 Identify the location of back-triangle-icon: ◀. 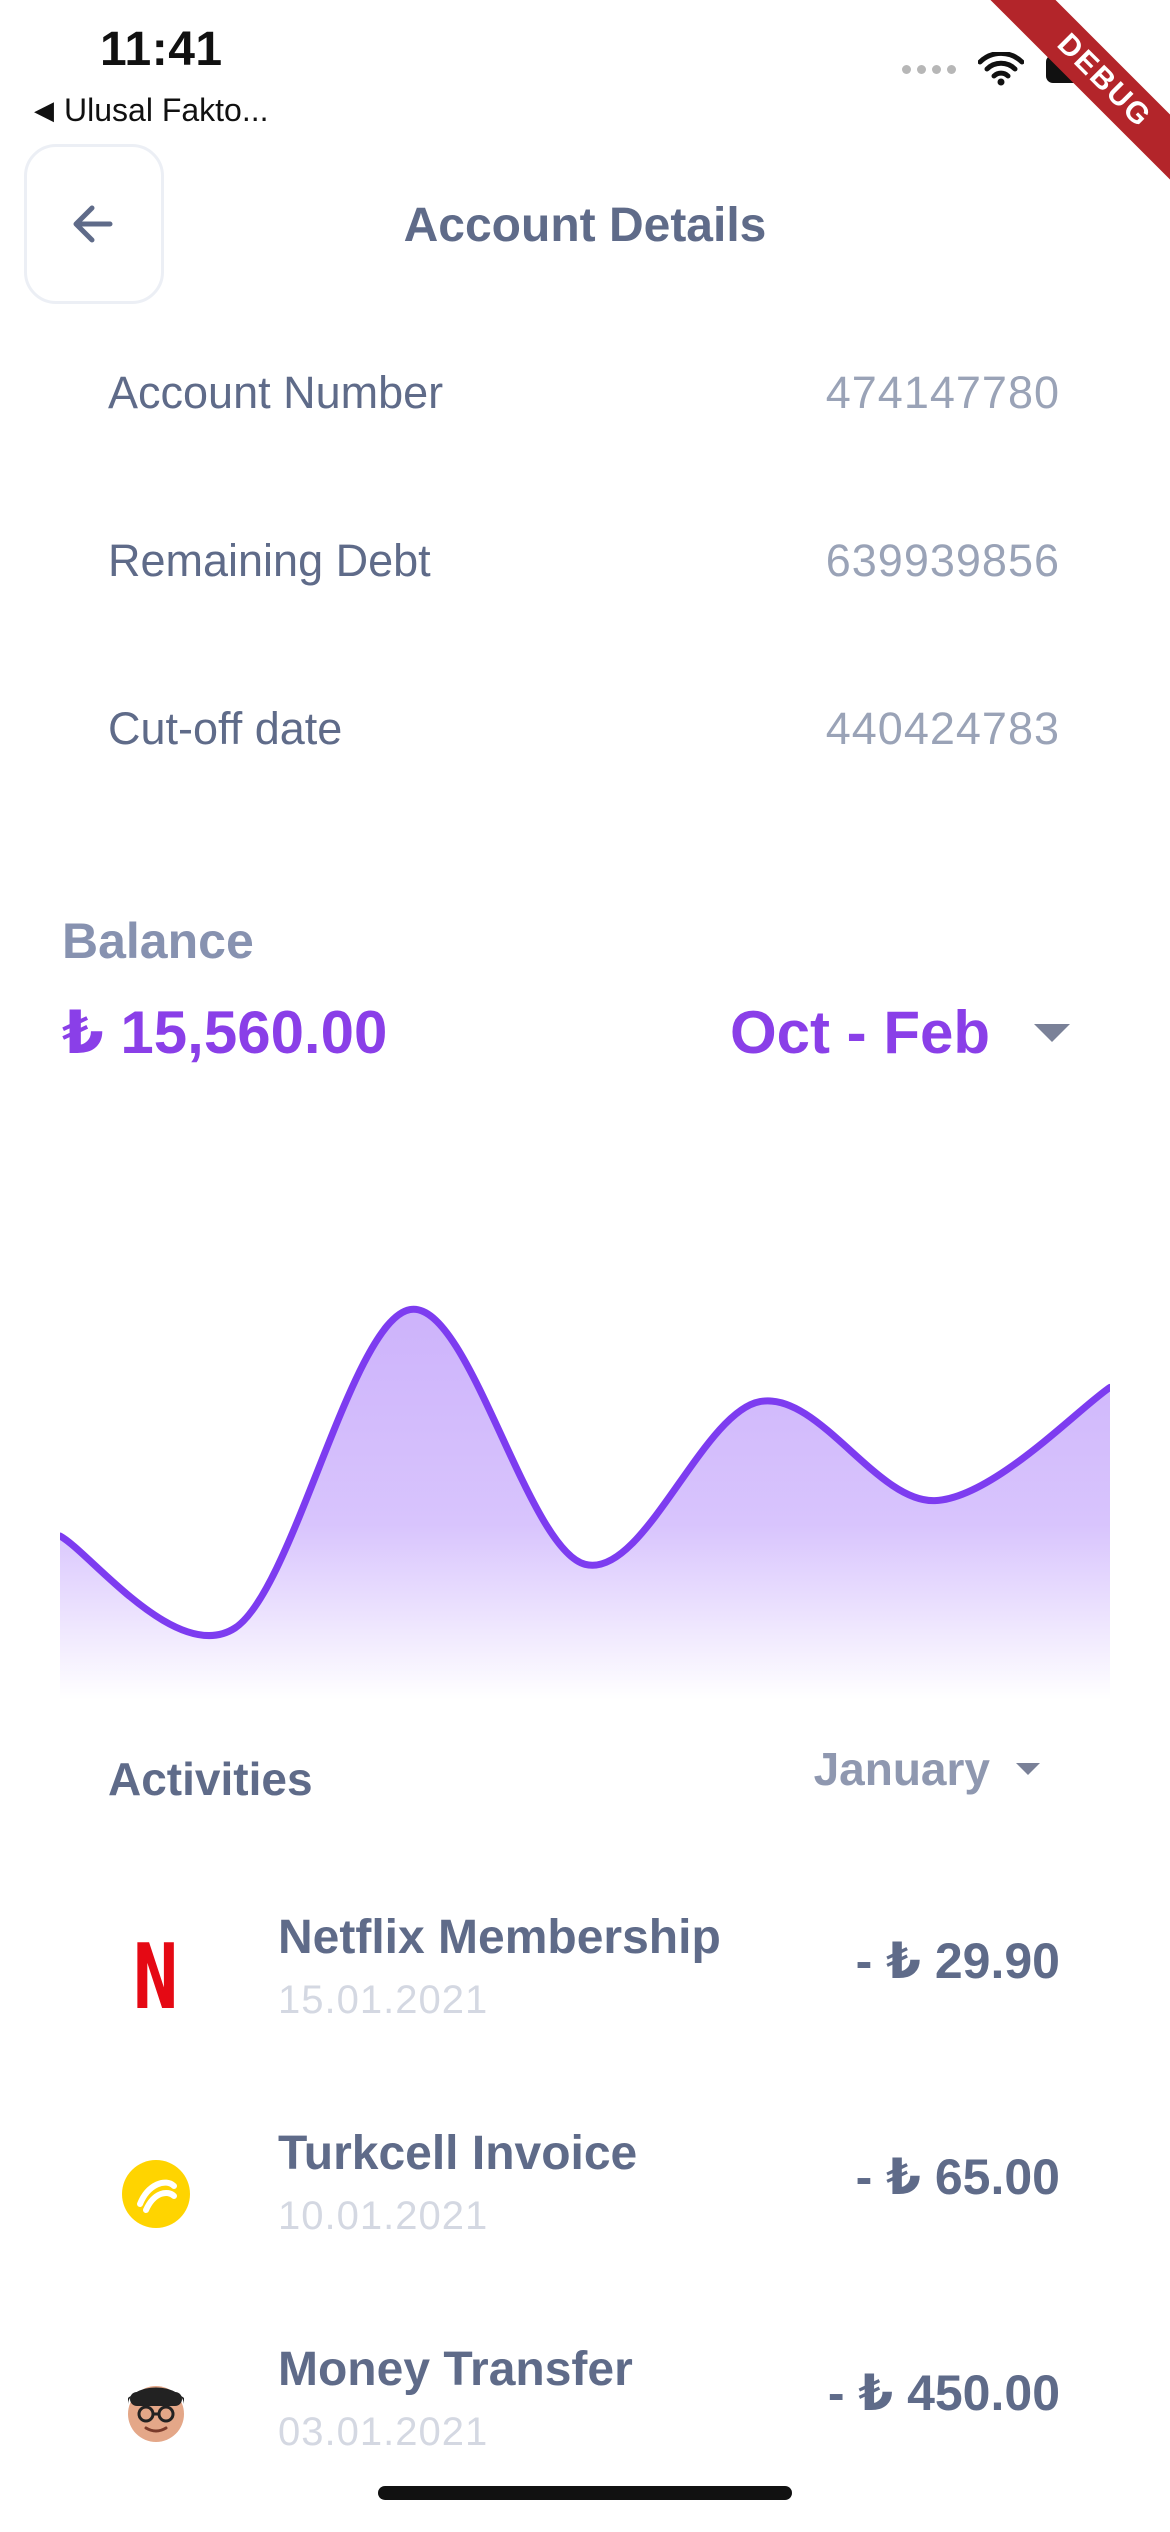
(44, 110).